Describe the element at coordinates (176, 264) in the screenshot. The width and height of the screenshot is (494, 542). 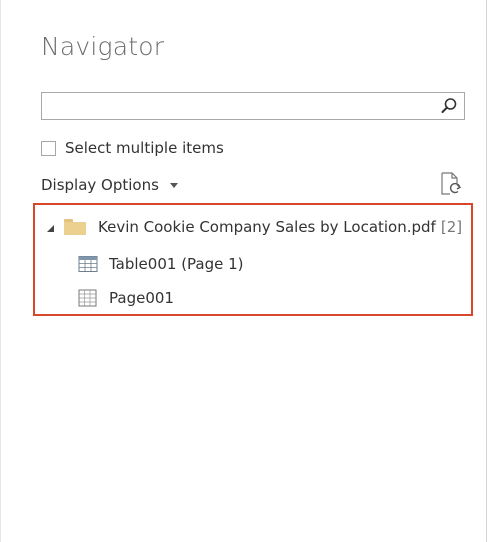
I see `tree-item-label: Table001 (Page 1)` at that location.